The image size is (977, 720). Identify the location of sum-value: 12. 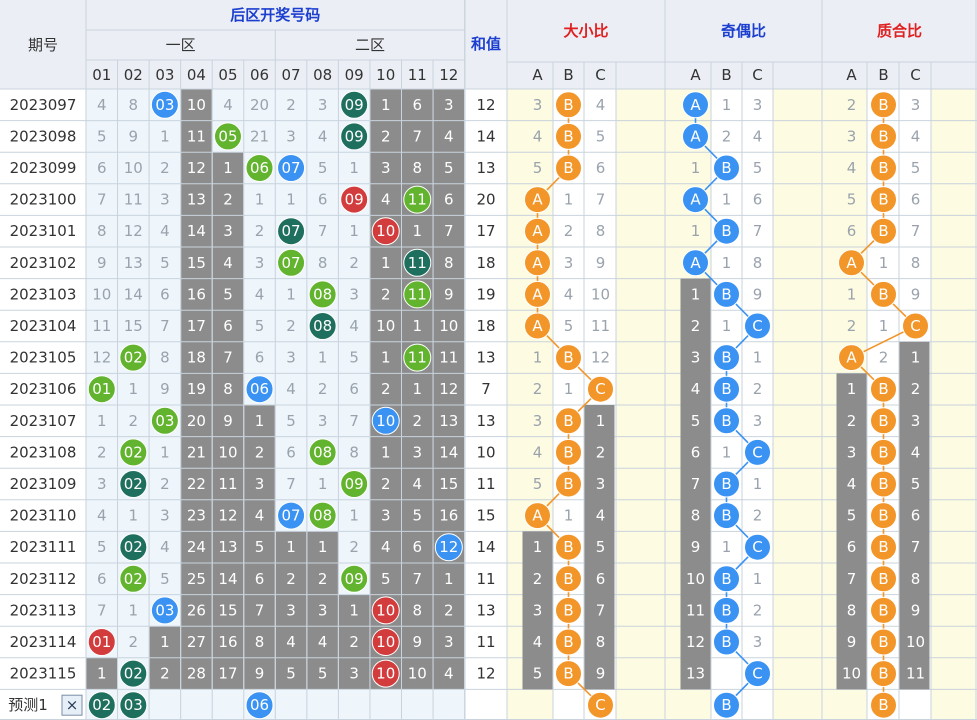
(485, 105).